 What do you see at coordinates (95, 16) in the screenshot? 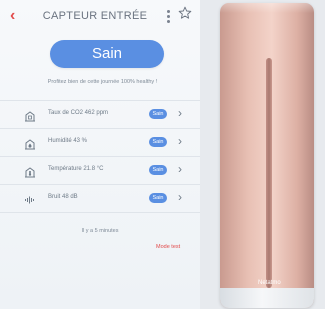
I see `page-title: CAPTEUR ENTRÉE` at bounding box center [95, 16].